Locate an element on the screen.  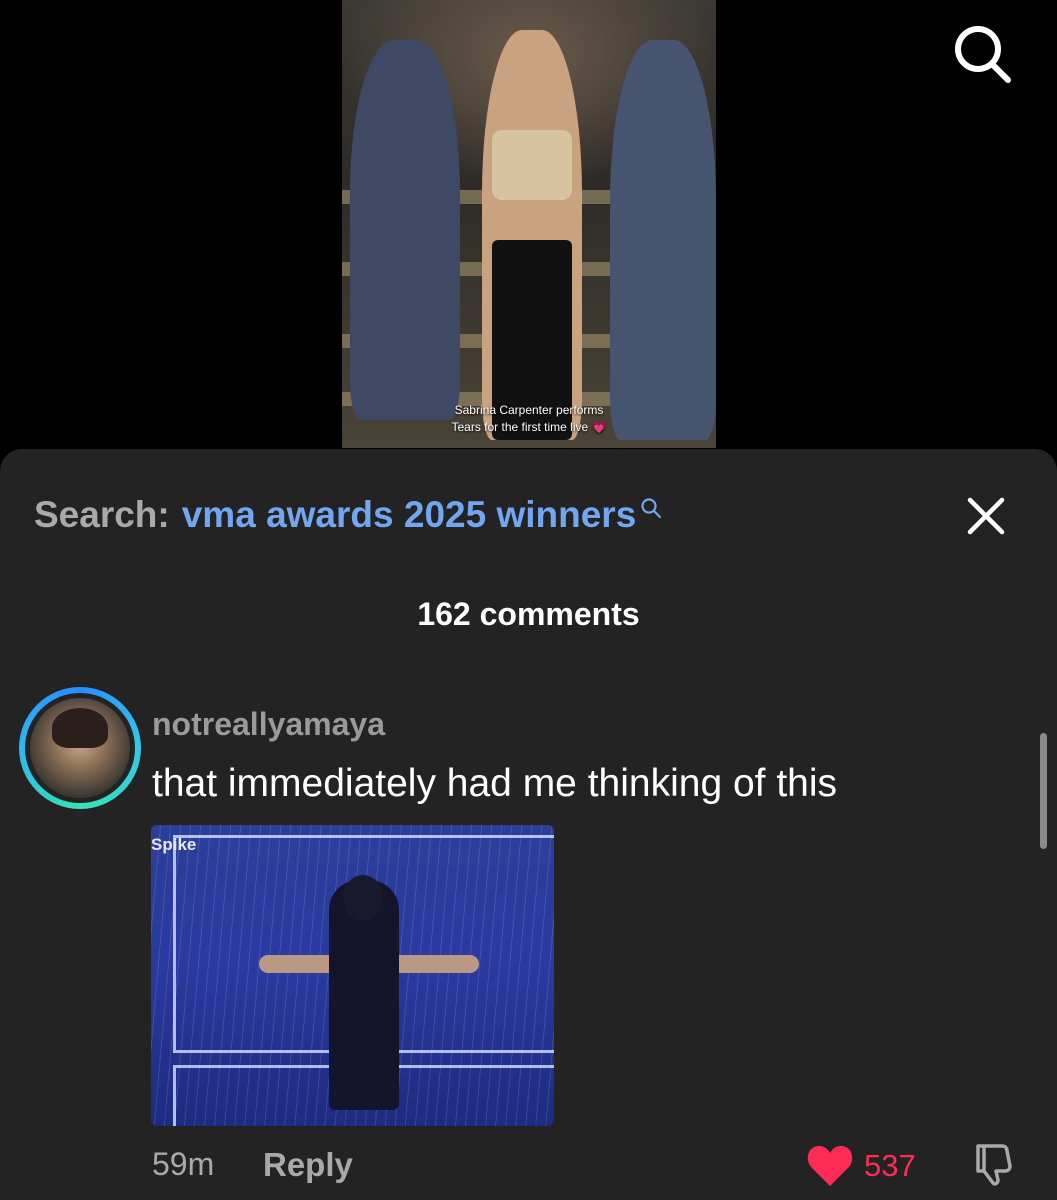
avatar-image is located at coordinates (80, 748).